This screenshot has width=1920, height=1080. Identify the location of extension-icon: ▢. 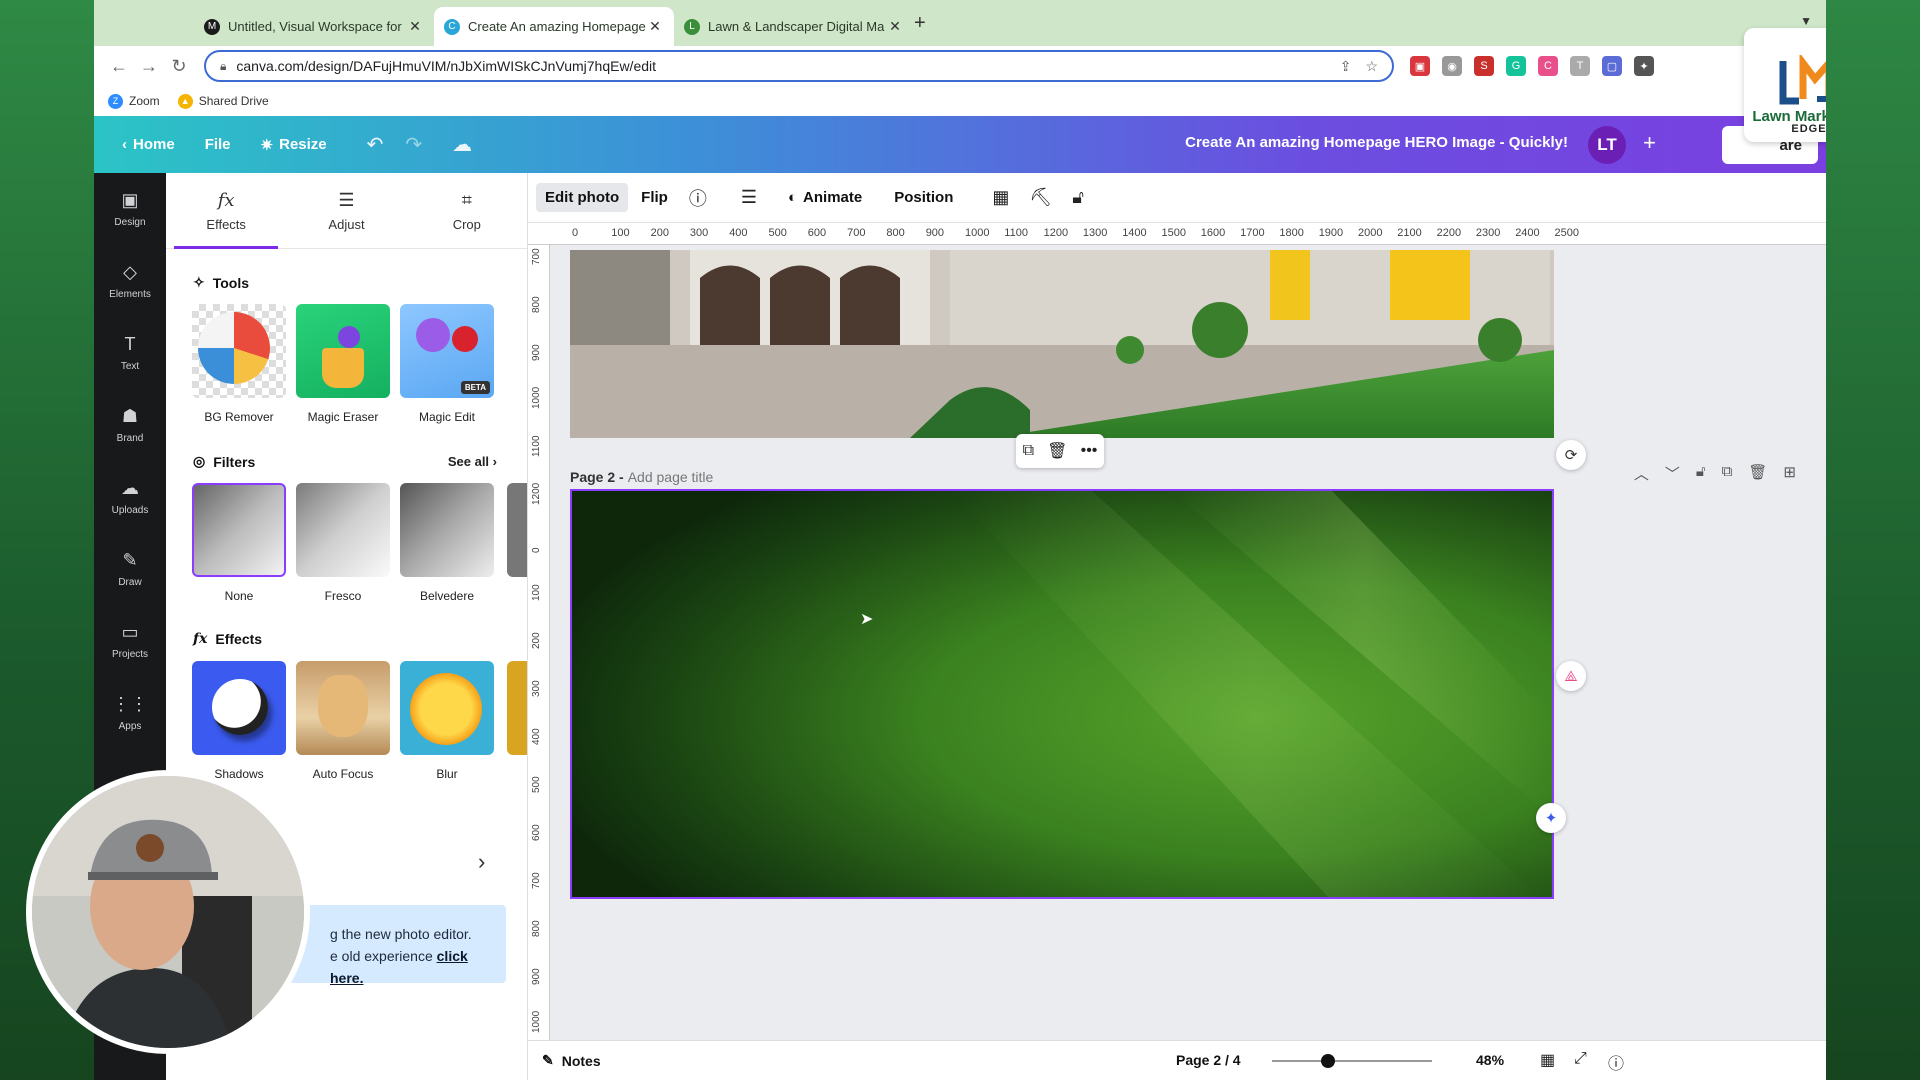
(1612, 66).